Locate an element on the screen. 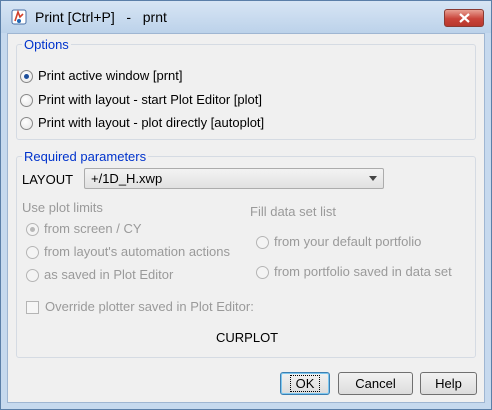 The width and height of the screenshot is (492, 410). radio-label: as saved in Plot Editor is located at coordinates (109, 274).